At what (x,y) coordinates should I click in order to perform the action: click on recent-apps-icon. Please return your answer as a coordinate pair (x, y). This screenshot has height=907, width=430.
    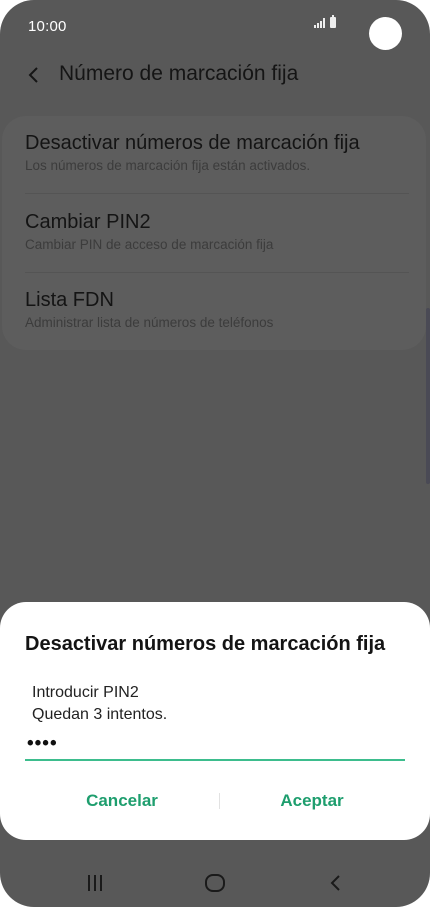
    Looking at the image, I should click on (95, 883).